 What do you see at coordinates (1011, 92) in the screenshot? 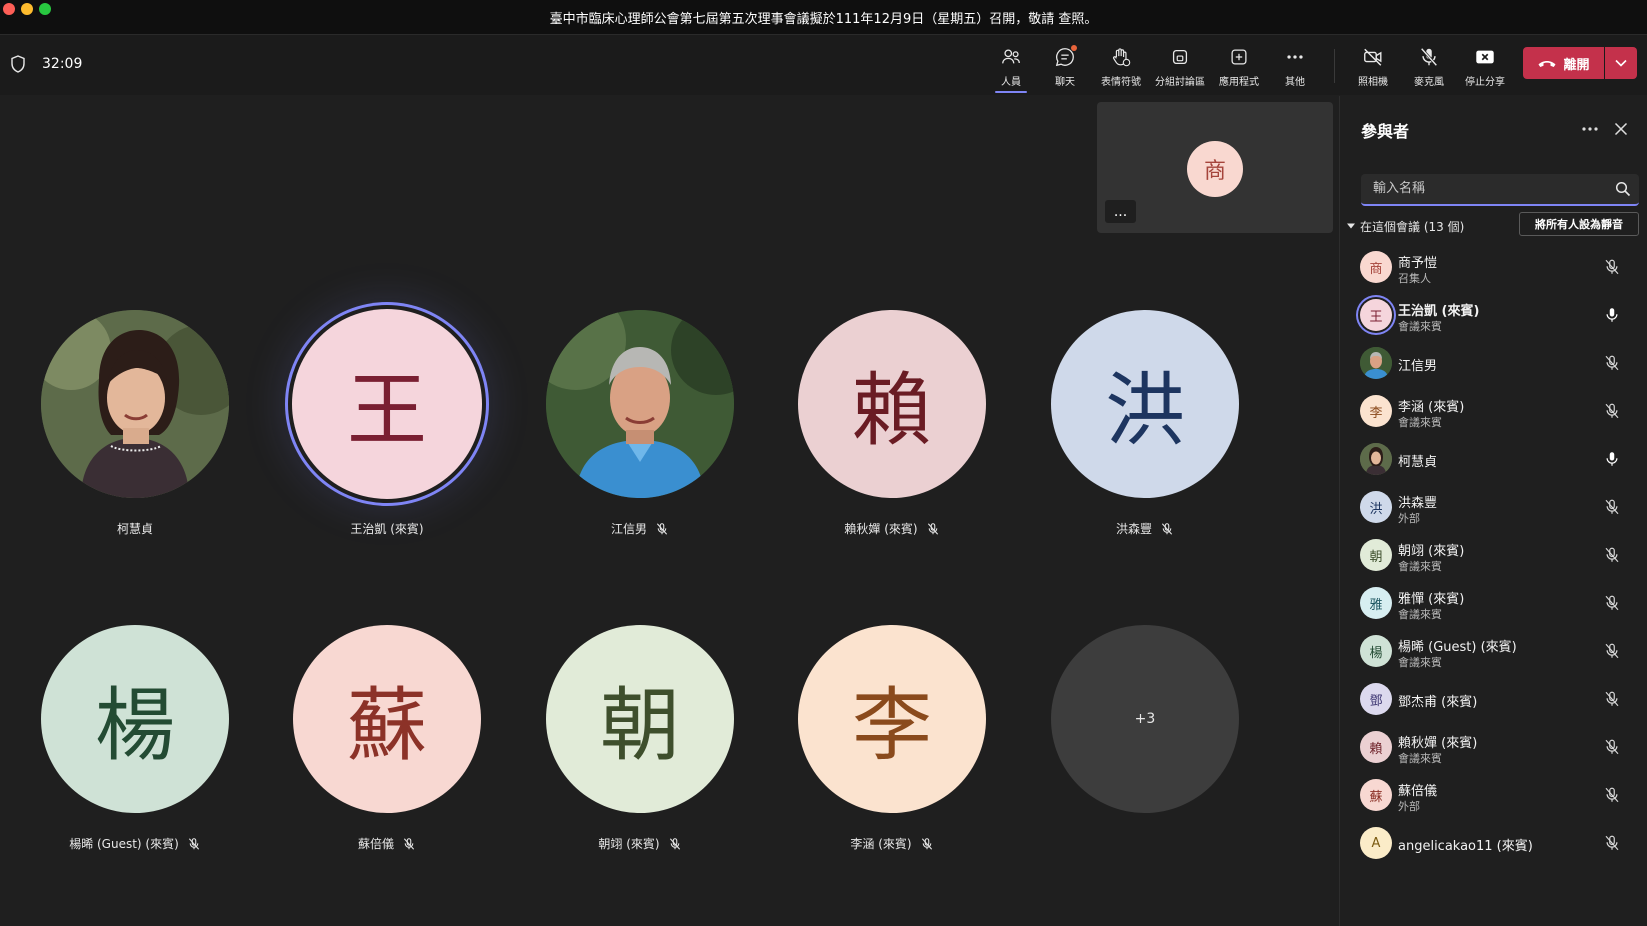
I see `active-tab-indicator` at bounding box center [1011, 92].